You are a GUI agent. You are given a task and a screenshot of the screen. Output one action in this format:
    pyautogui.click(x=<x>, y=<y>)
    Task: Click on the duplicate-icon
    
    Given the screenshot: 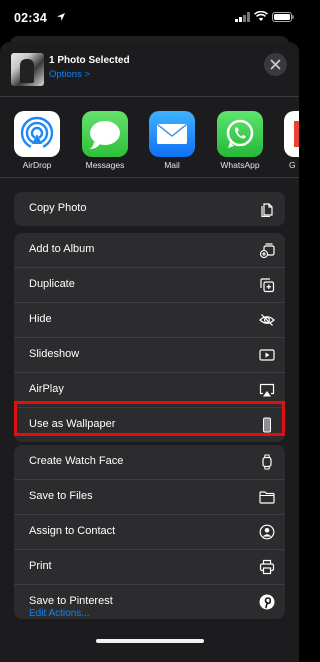 What is the action you would take?
    pyautogui.click(x=267, y=285)
    